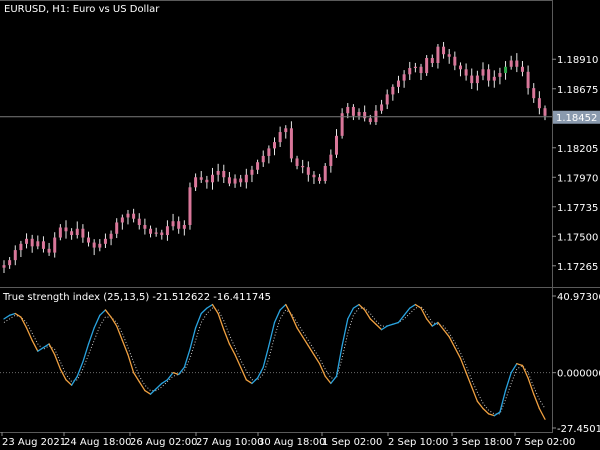 This screenshot has width=600, height=450. Describe the element at coordinates (578, 297) in the screenshot. I see `indicator-tick-label: 40.973062` at that location.